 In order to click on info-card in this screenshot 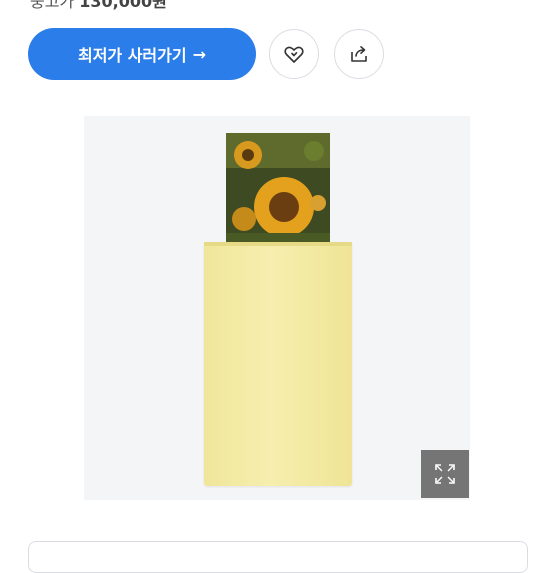, I will do `click(278, 557)`.